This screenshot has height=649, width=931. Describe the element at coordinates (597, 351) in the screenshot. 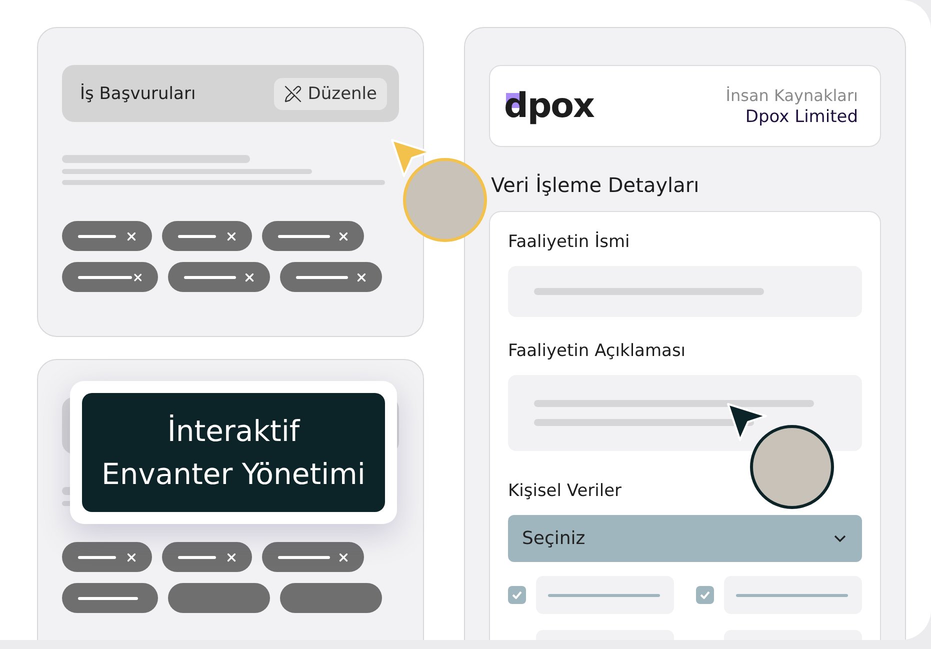

I see `field-label: Faaliyetin Açıklaması` at that location.